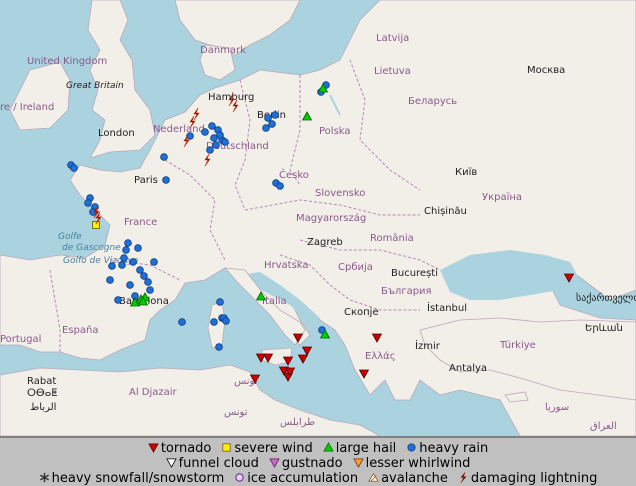 This screenshot has width=636, height=486. What do you see at coordinates (273, 448) in the screenshot?
I see `legend-label: severe wind` at bounding box center [273, 448].